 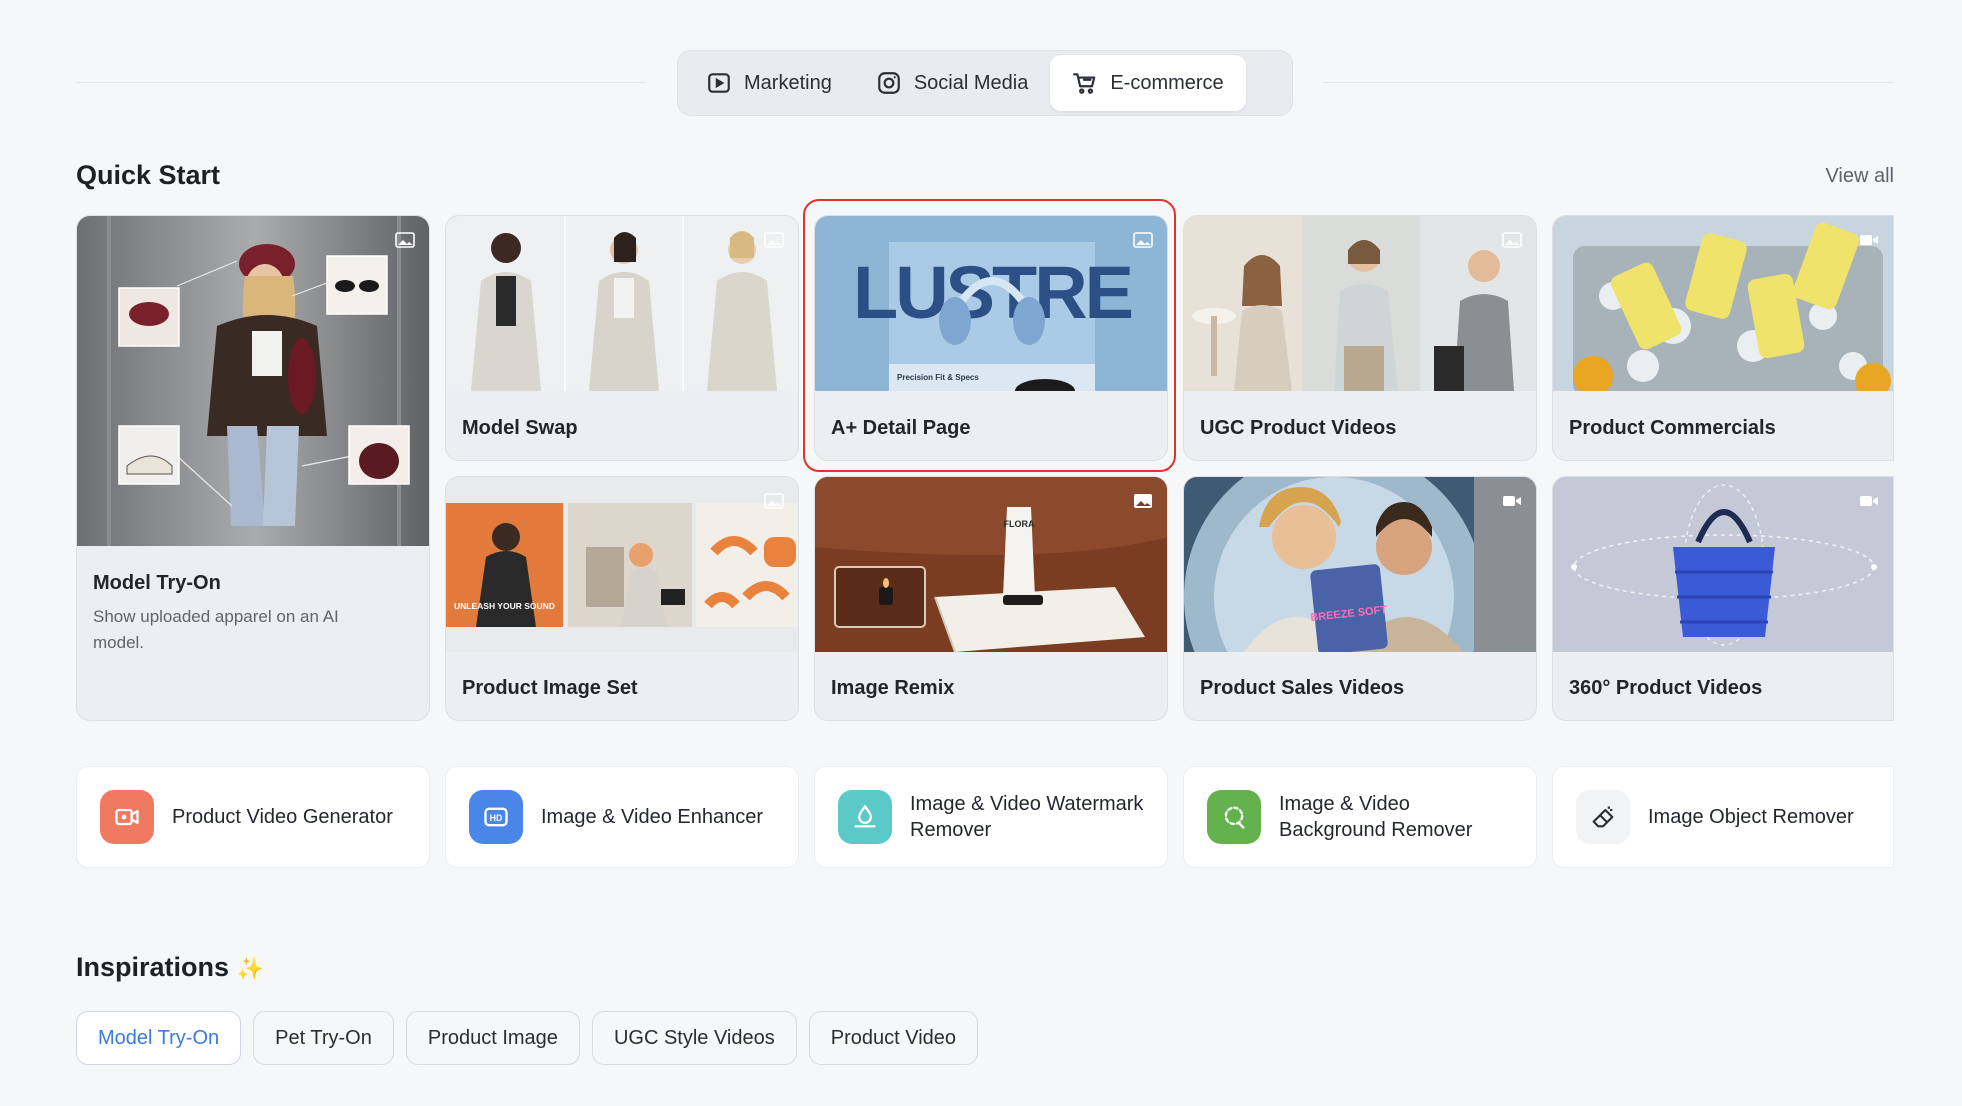 I want to click on category-tabs: Marketing Social Media E-commerce, so click(x=985, y=83).